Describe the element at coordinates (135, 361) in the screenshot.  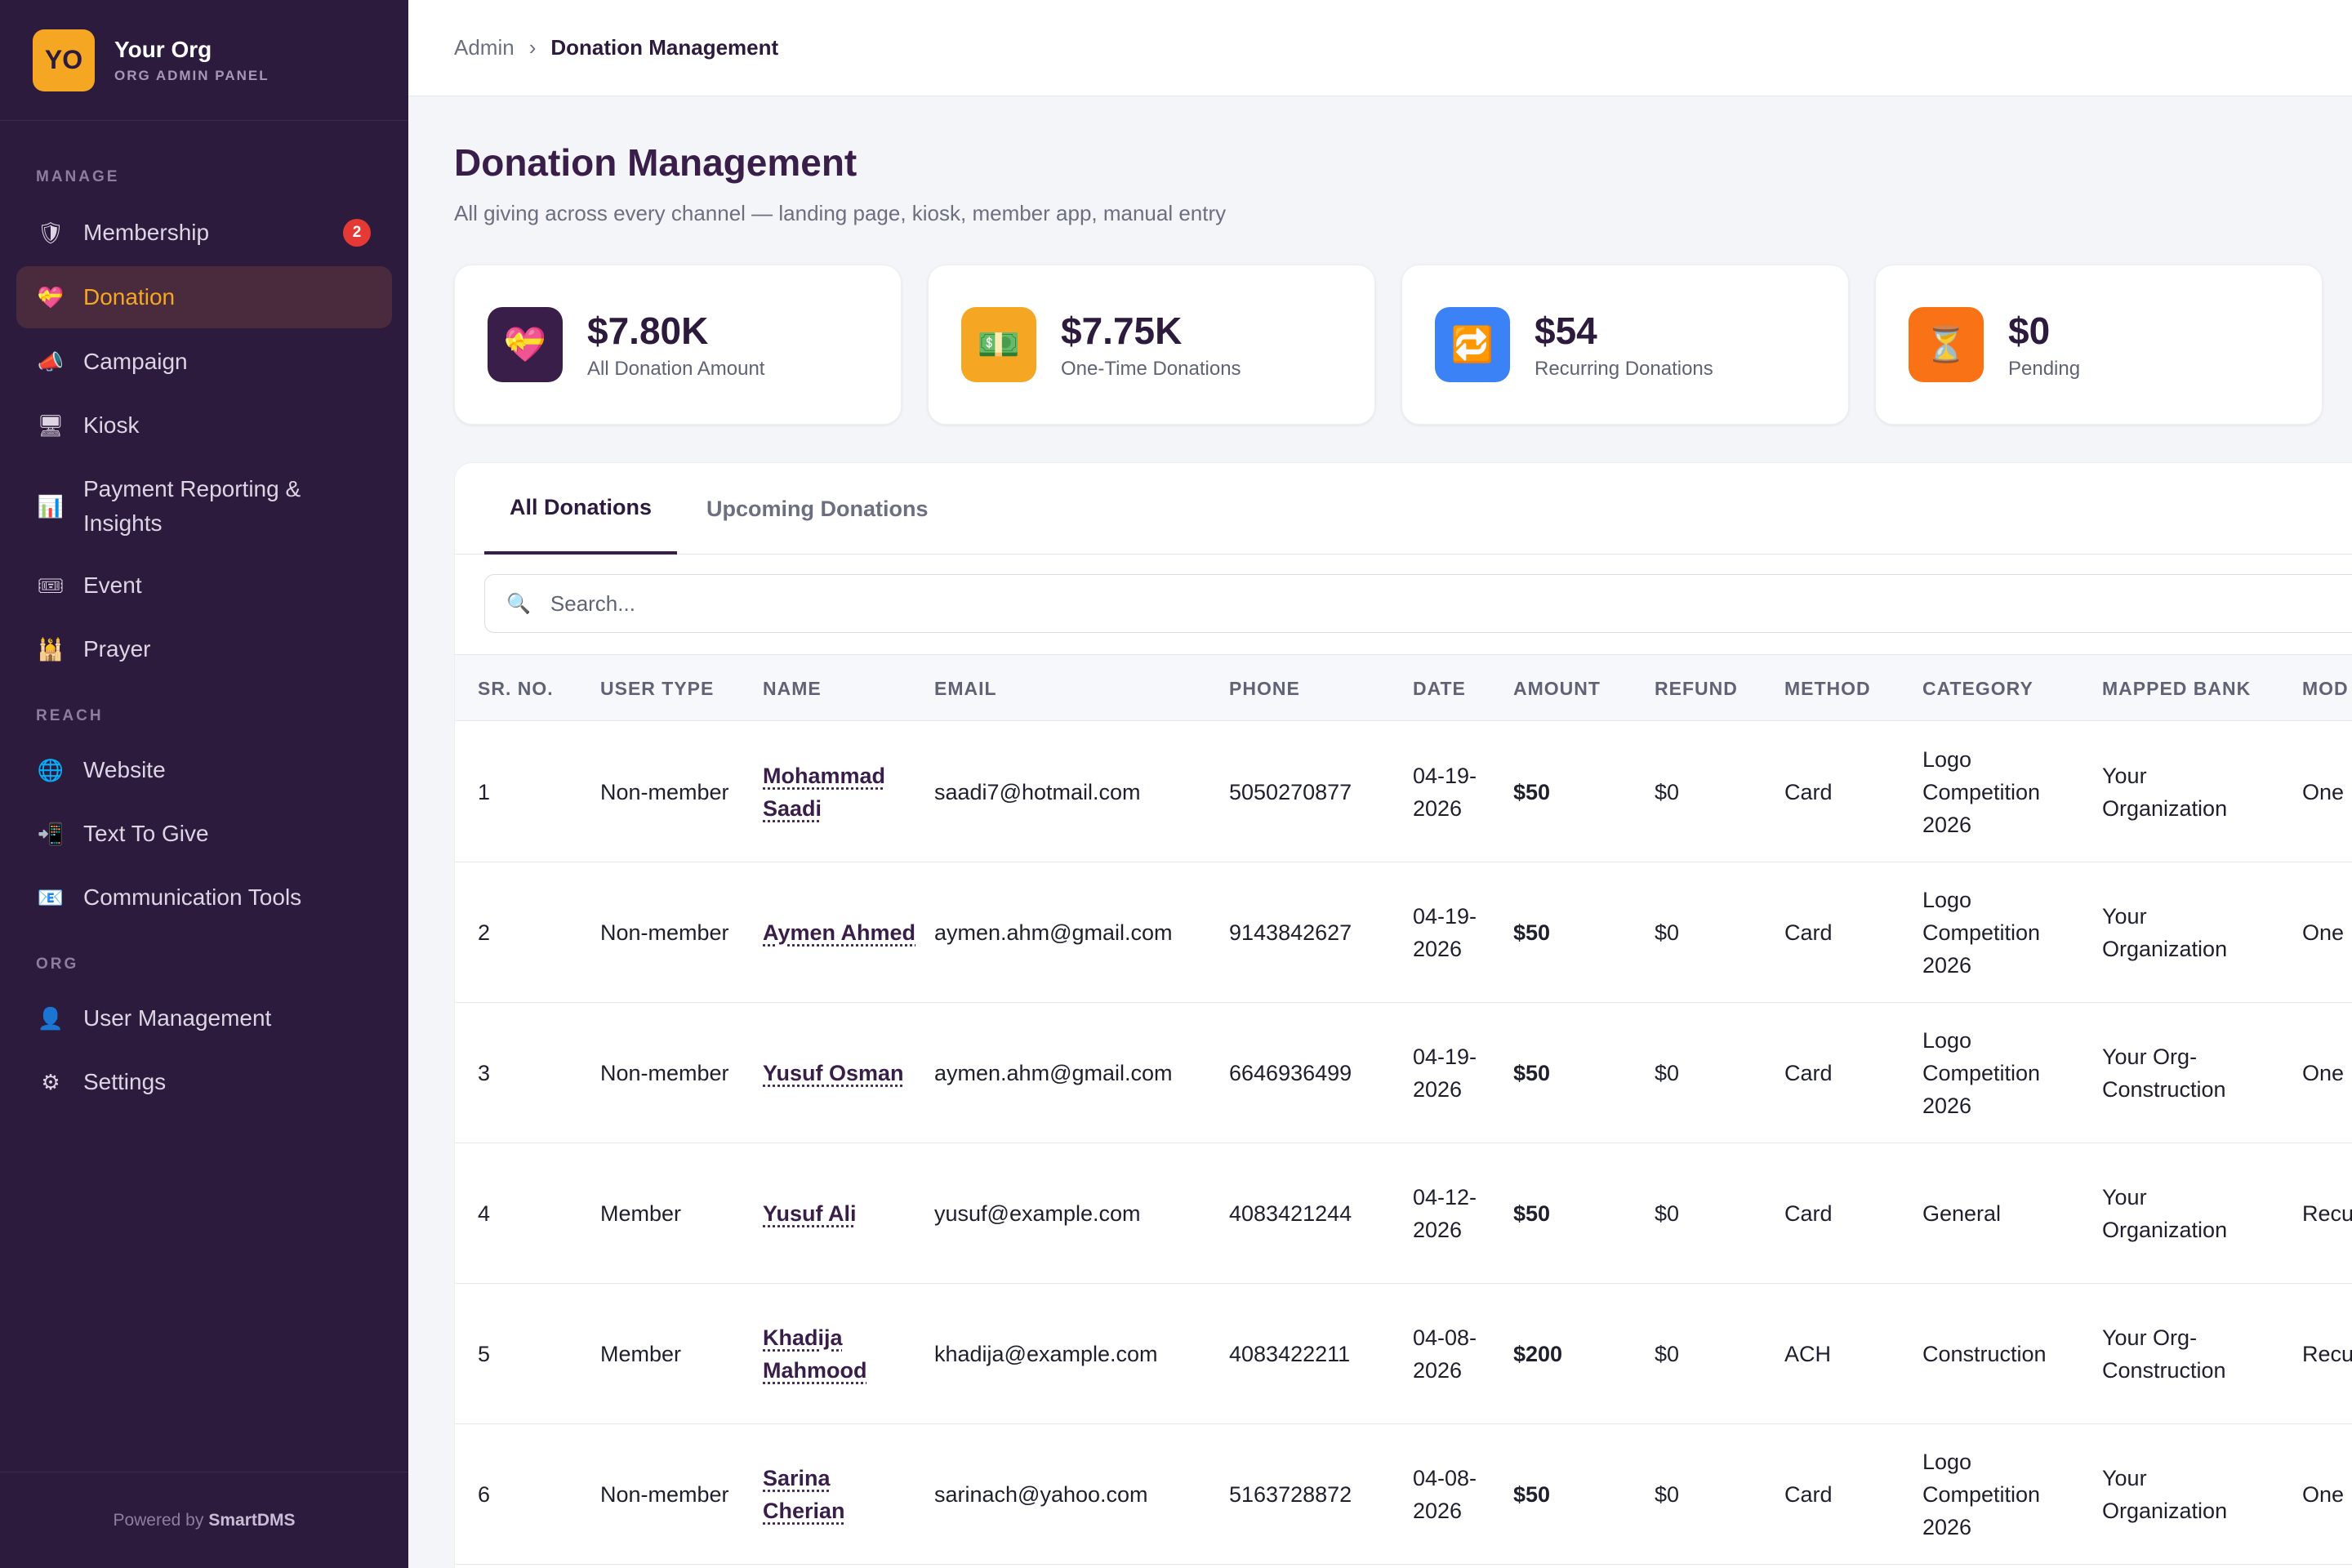
I see `sidebar-item-label: Campaign` at that location.